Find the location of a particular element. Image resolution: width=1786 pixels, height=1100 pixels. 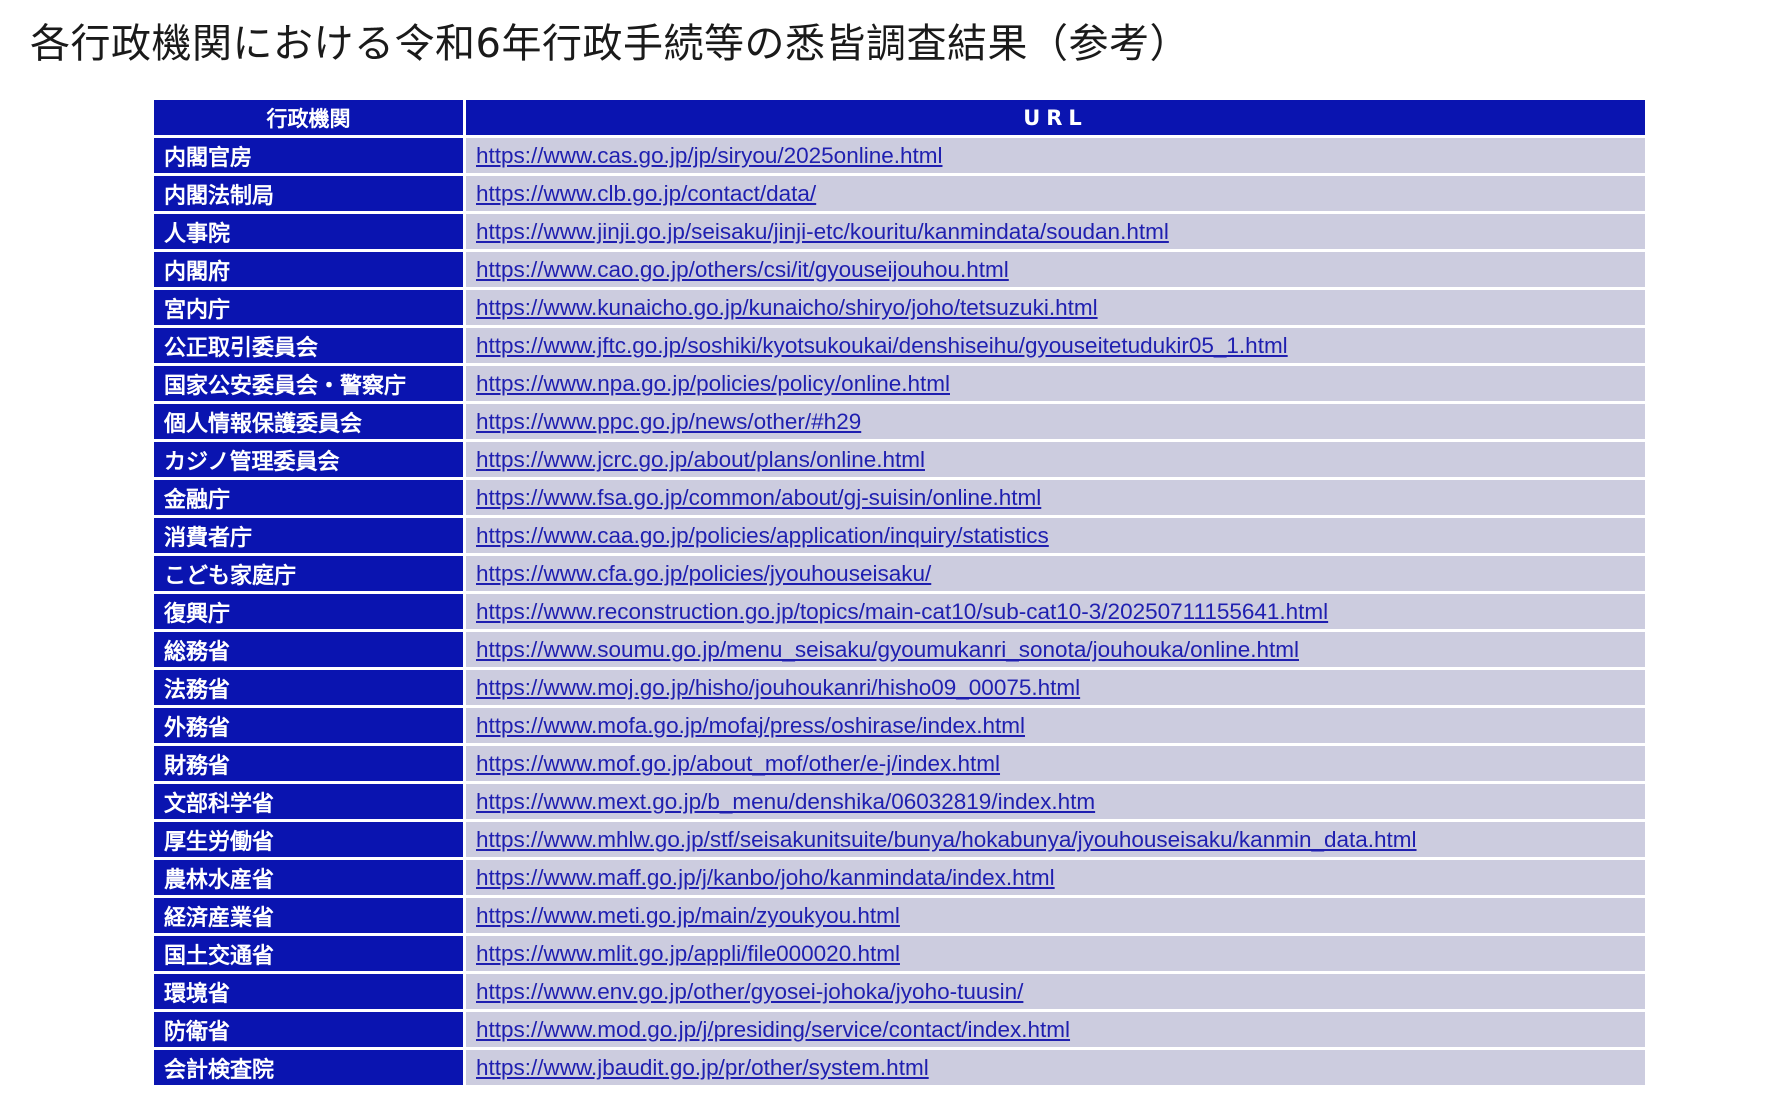

agency-cell: 個人情報保護委員会 is located at coordinates (308, 421).